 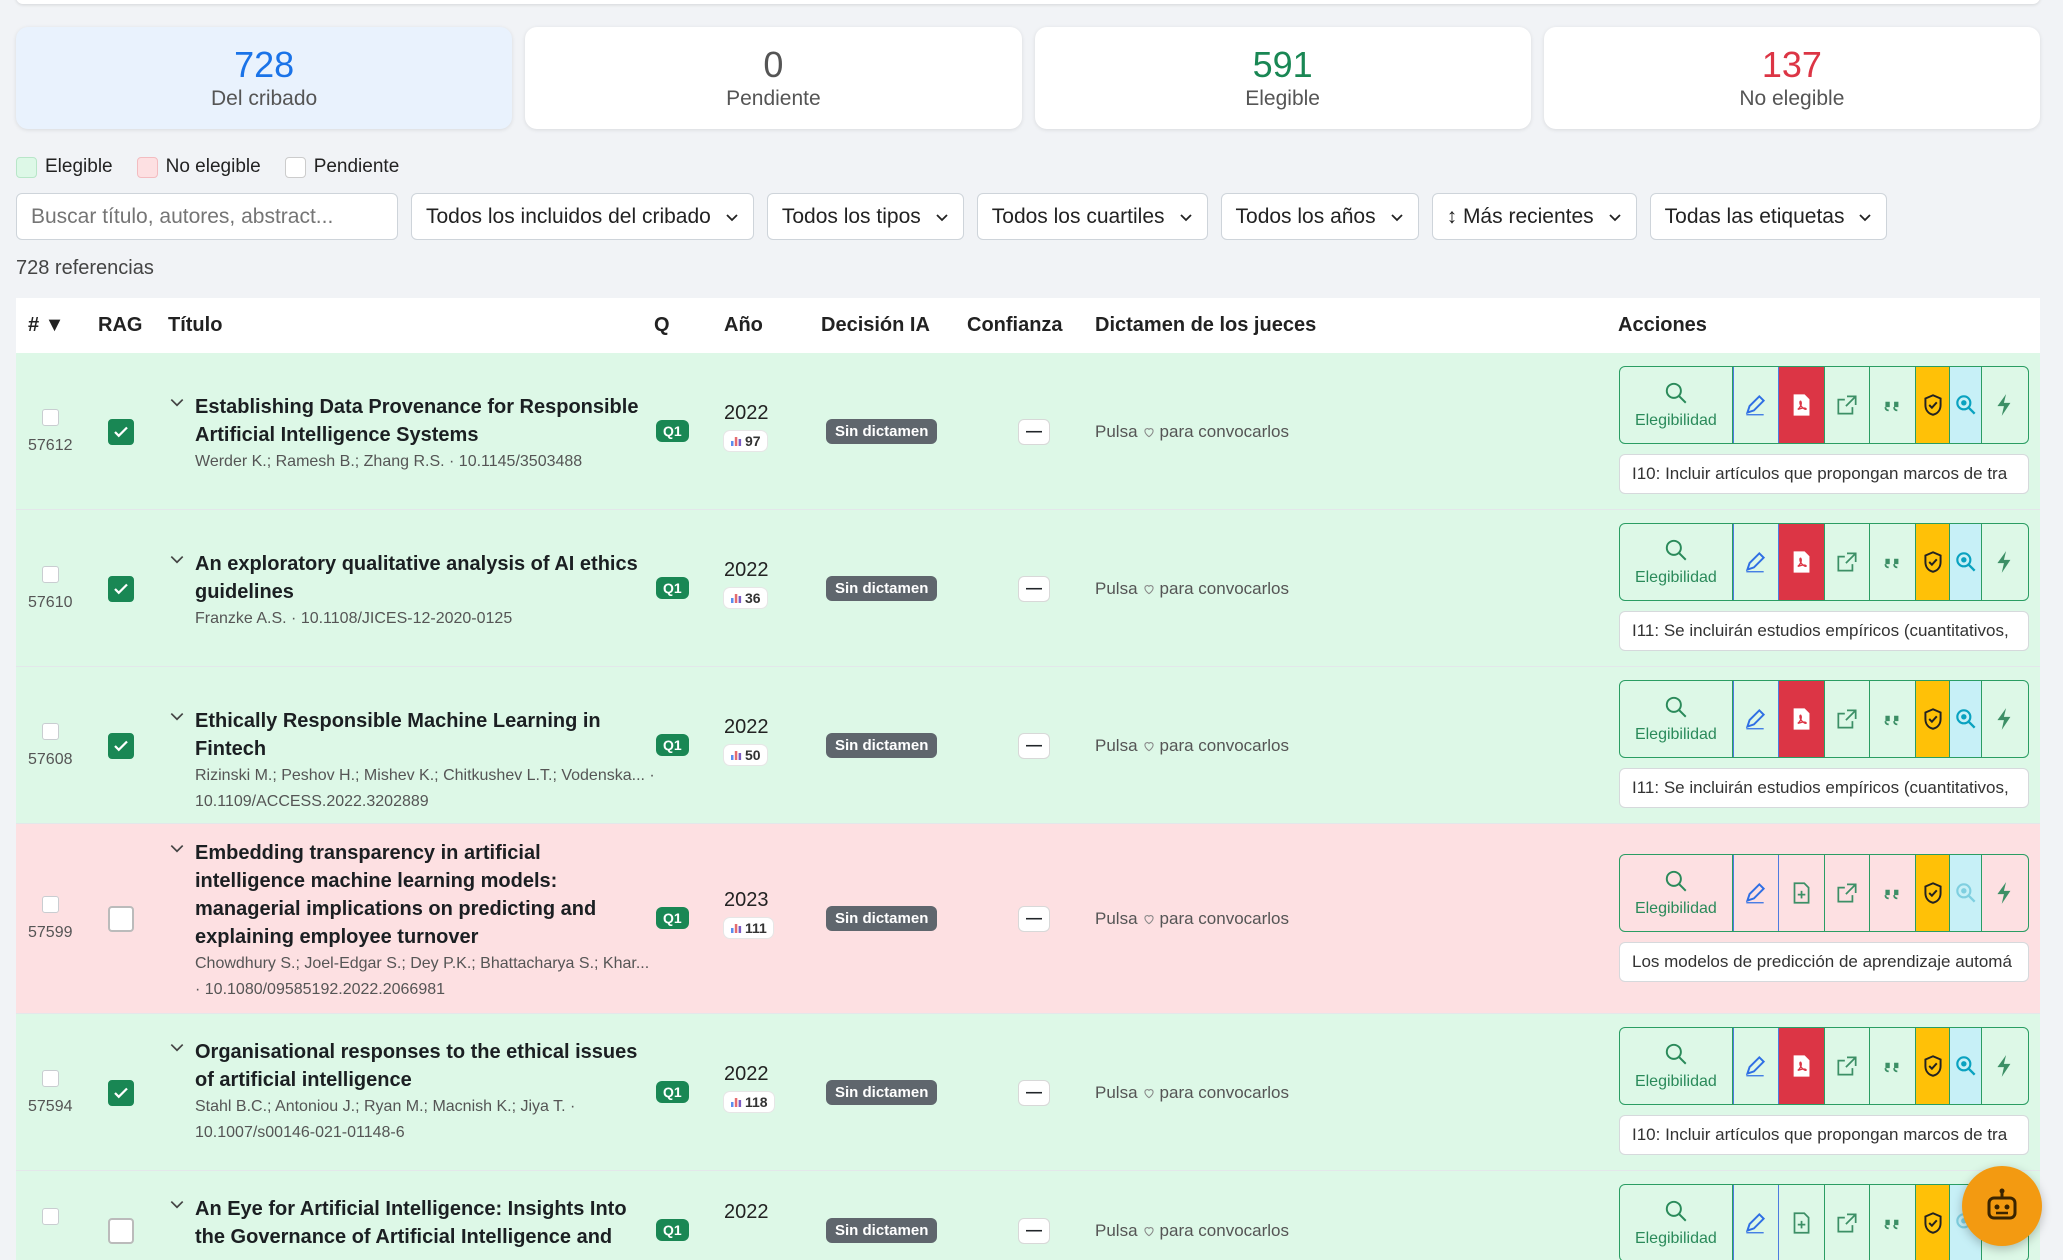 I want to click on citations-badge: 111, so click(x=748, y=928).